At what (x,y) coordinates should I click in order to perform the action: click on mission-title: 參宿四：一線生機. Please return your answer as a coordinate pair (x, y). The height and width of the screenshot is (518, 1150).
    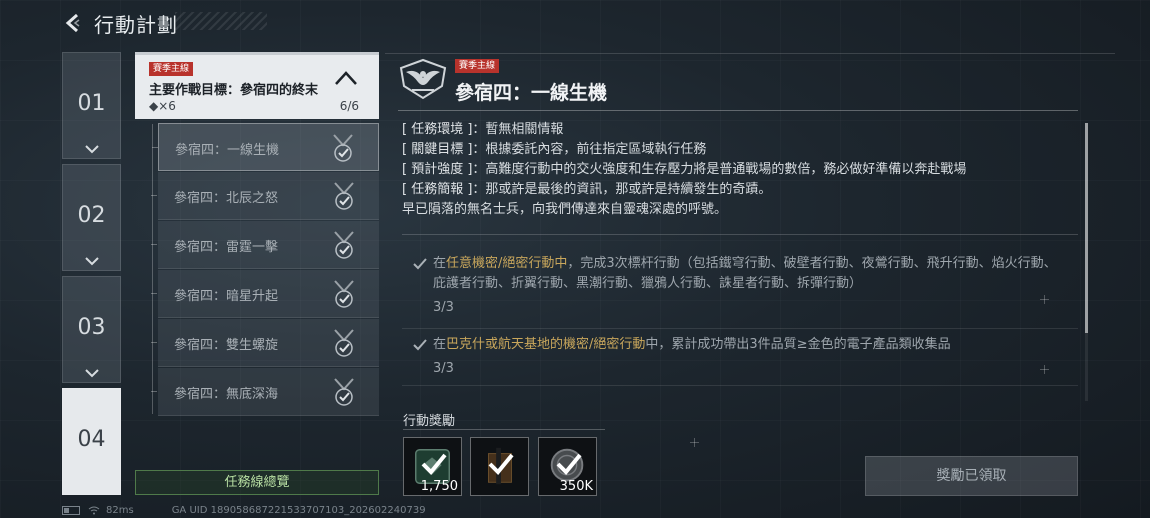
    Looking at the image, I should click on (531, 93).